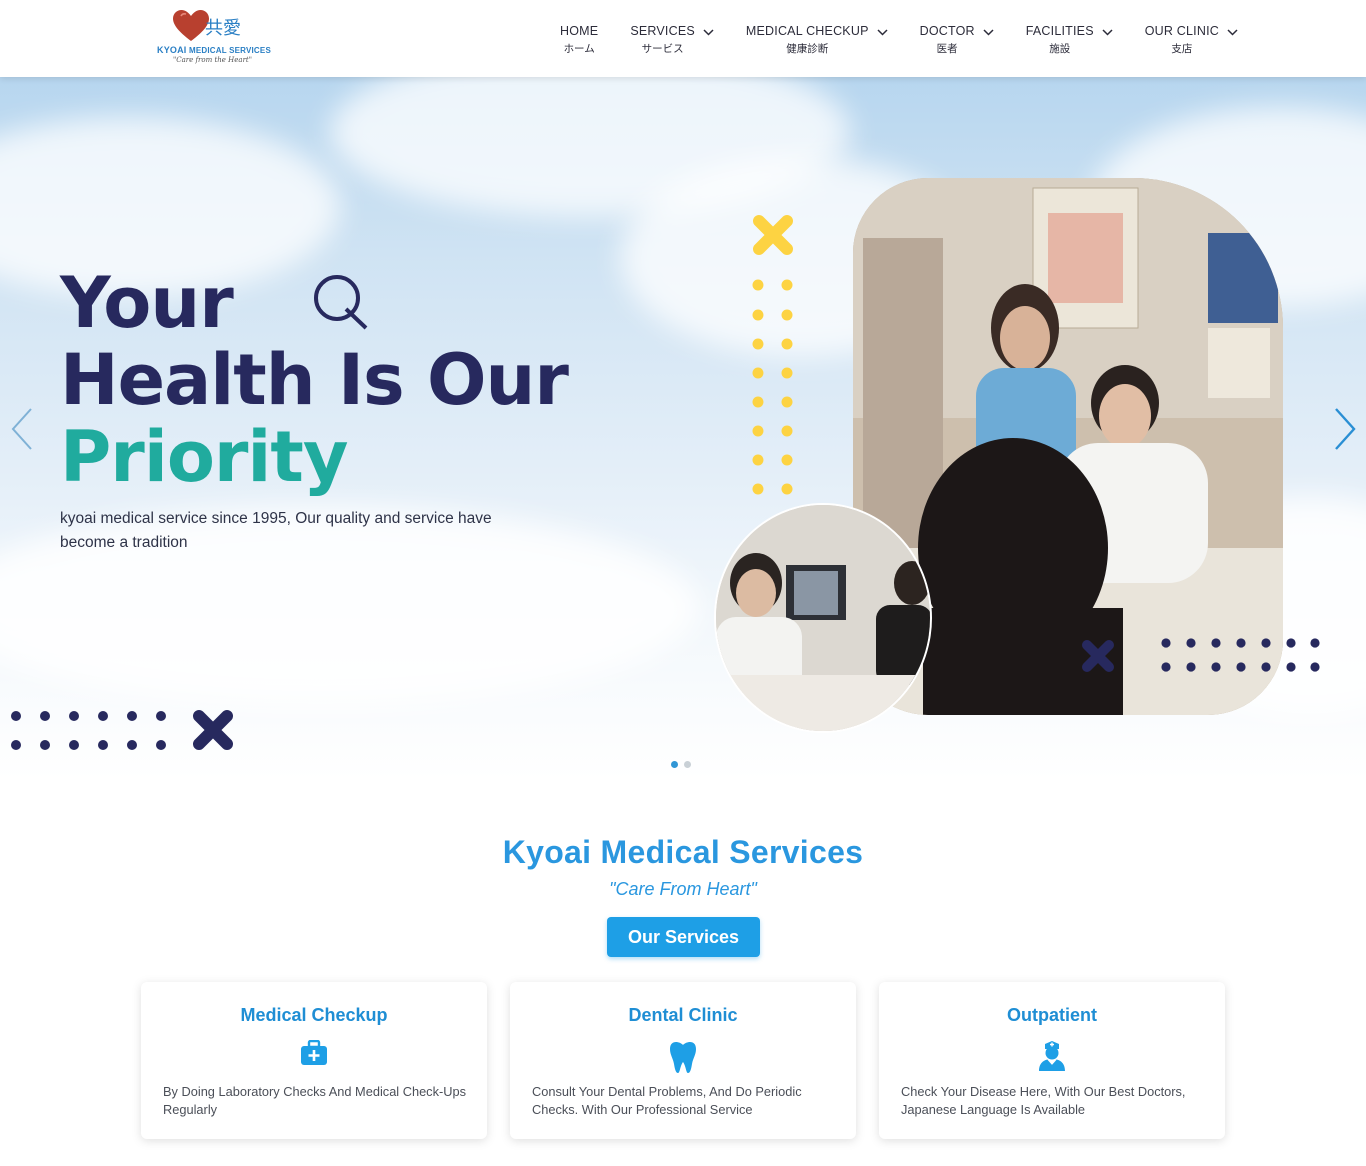 This screenshot has height=1166, width=1366. What do you see at coordinates (817, 42) in the screenshot?
I see `nav-item-medical-checkup: MEDICAL CHECKUP 健康診断` at bounding box center [817, 42].